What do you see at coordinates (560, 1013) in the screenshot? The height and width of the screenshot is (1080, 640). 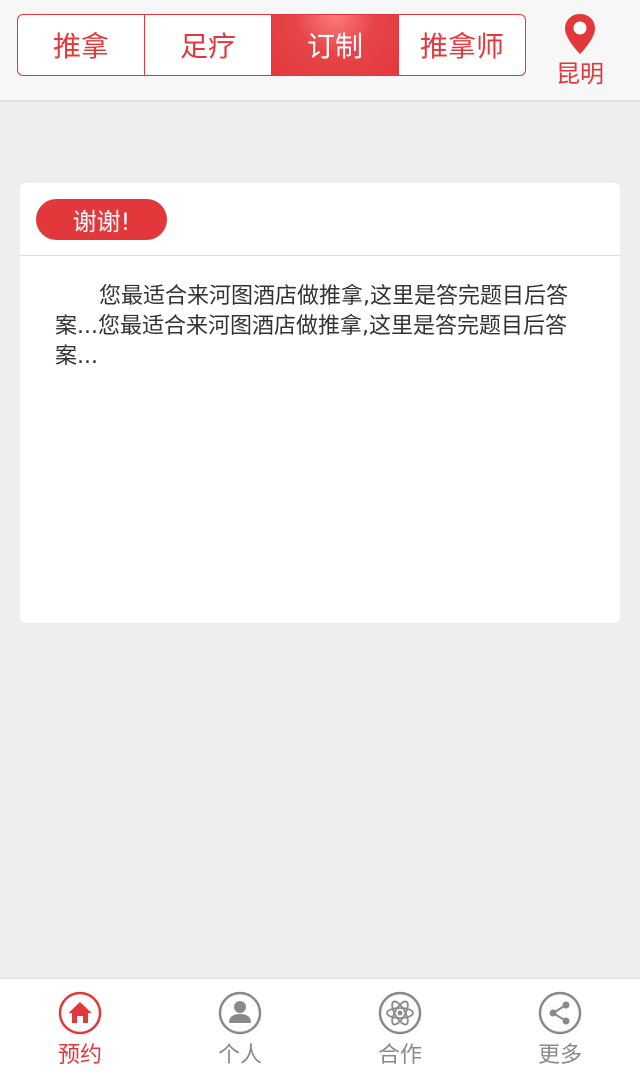 I see `share-icon` at bounding box center [560, 1013].